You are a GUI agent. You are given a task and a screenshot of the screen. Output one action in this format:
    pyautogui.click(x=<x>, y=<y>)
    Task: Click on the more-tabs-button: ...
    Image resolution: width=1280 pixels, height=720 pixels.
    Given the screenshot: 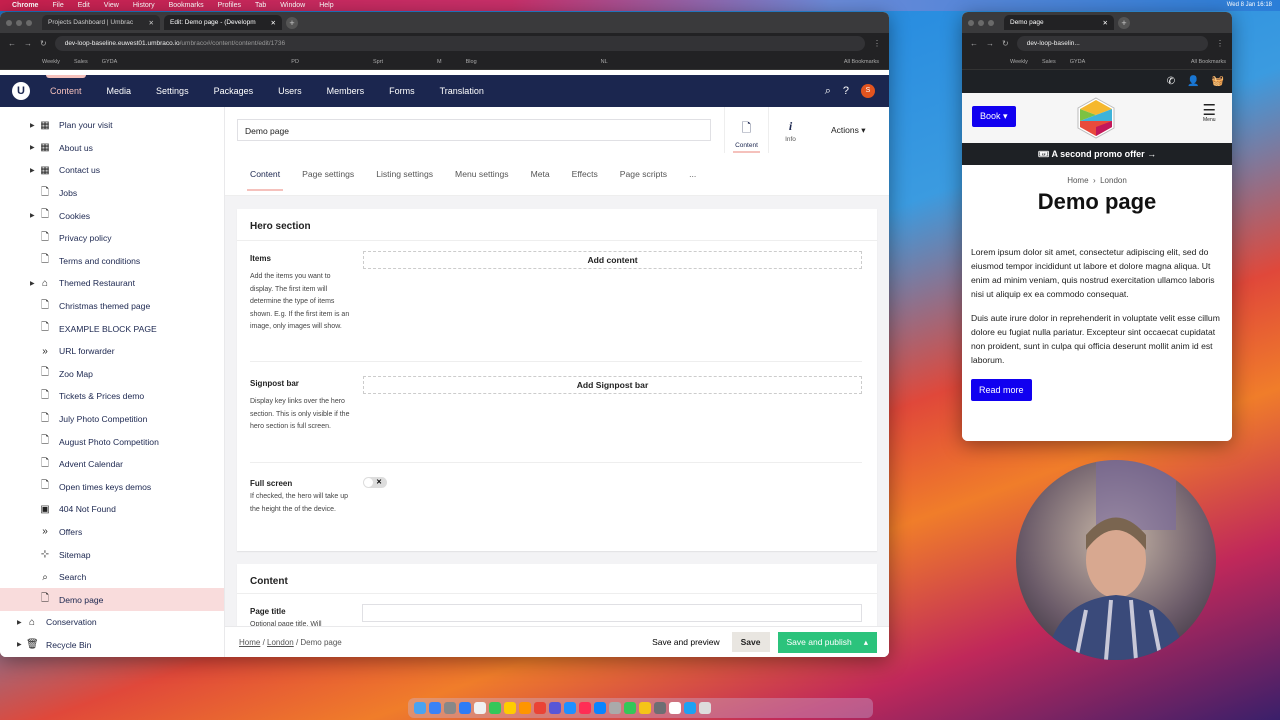 What is the action you would take?
    pyautogui.click(x=692, y=174)
    